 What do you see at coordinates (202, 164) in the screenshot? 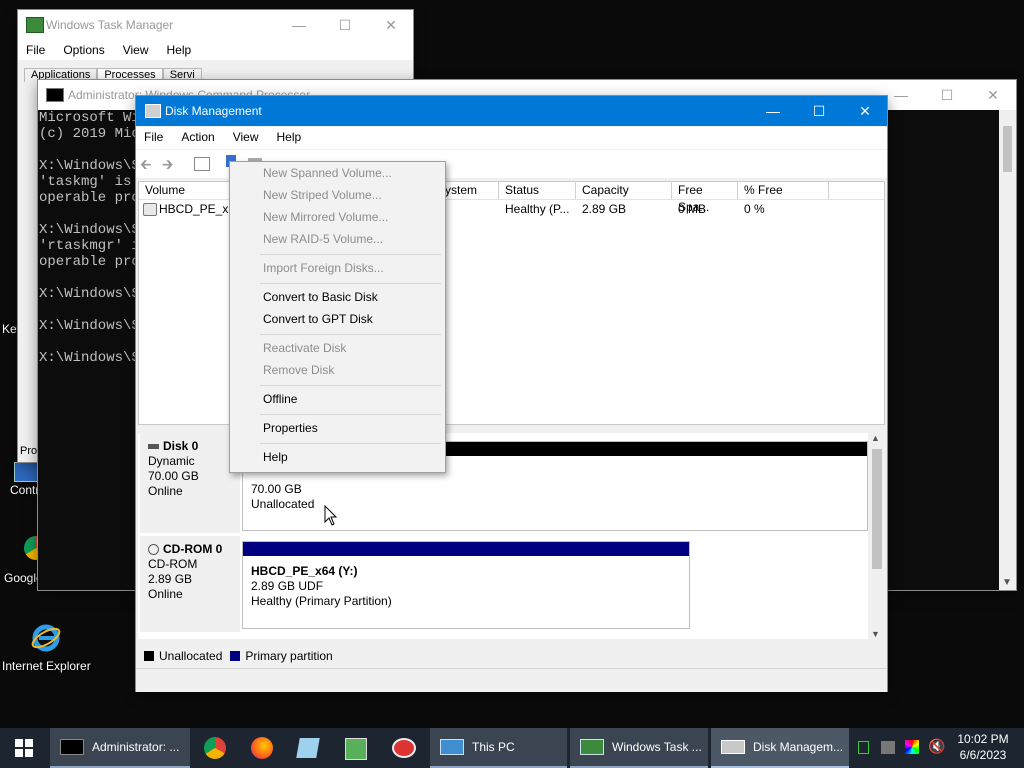
I see `console-tree-icon` at bounding box center [202, 164].